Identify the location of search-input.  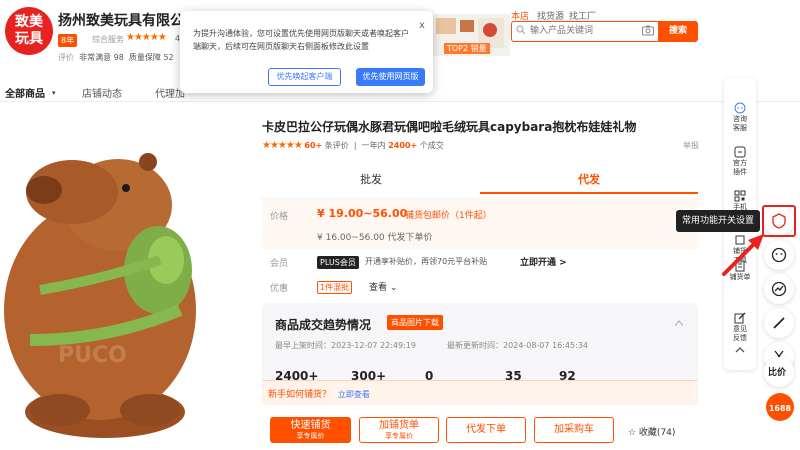
(585, 31).